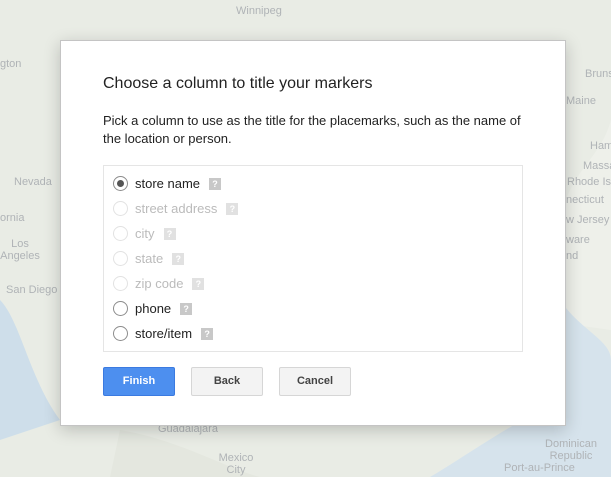 The width and height of the screenshot is (611, 477). Describe the element at coordinates (145, 233) in the screenshot. I see `option-label: city` at that location.